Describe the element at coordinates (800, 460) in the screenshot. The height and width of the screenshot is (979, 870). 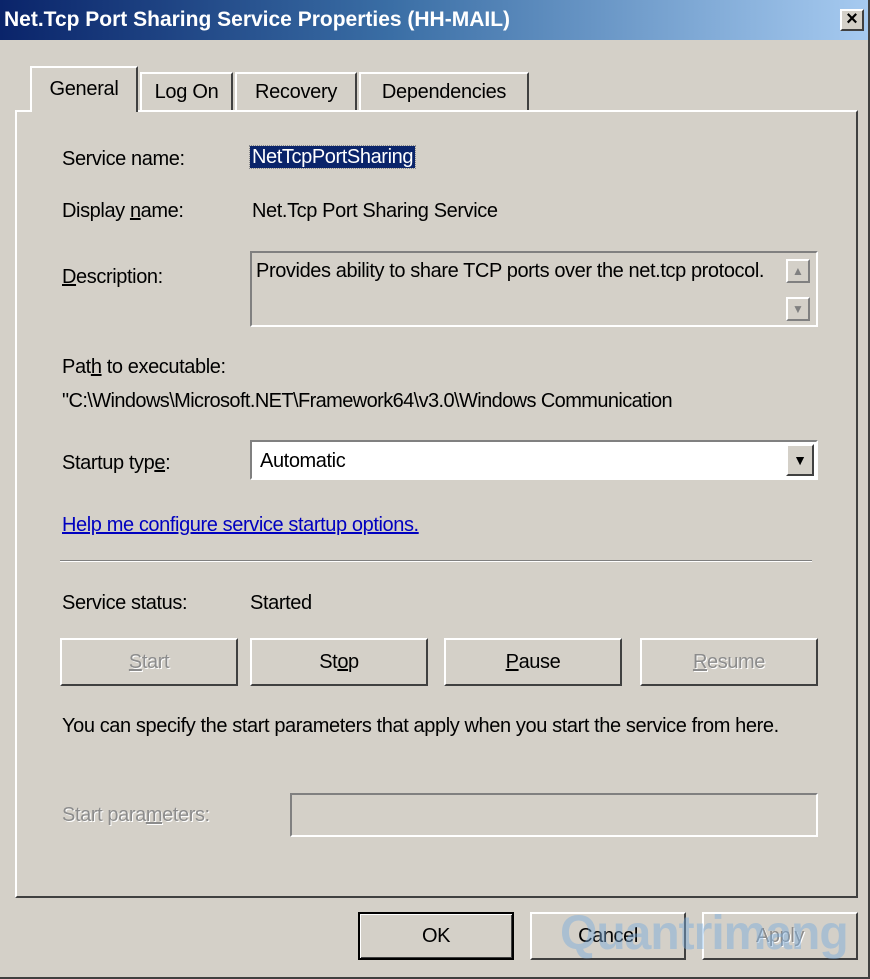
I see `chevron-down-icon: ▼` at that location.